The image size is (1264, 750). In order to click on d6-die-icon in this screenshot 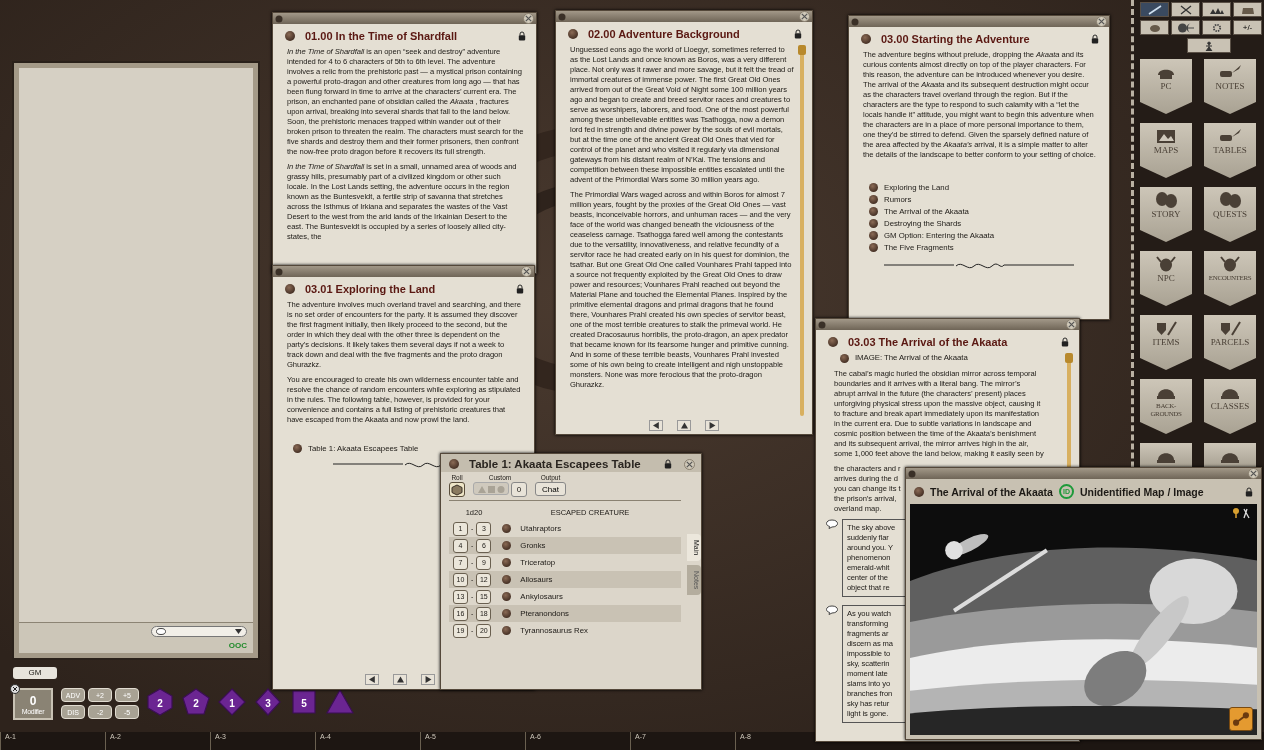, I will do `click(304, 702)`.